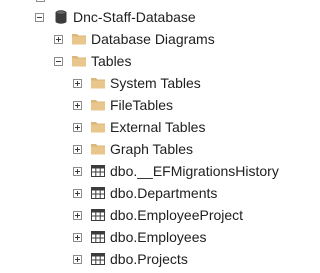  Describe the element at coordinates (155, 83) in the screenshot. I see `tree-item-label: System Tables` at that location.